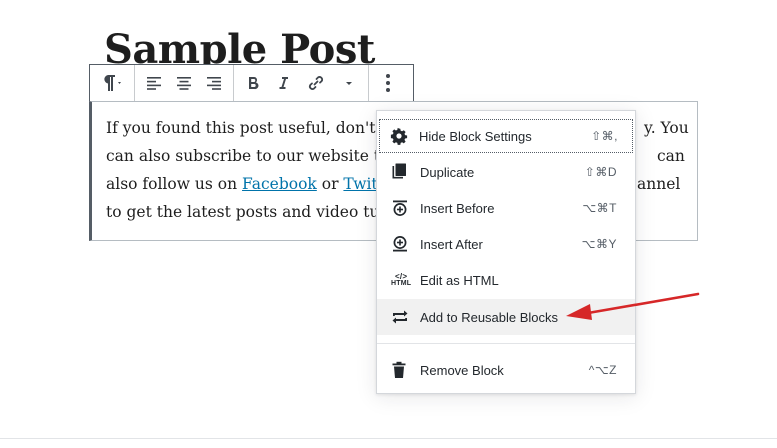 This screenshot has height=448, width=777. What do you see at coordinates (451, 244) in the screenshot?
I see `menu-item-label: Insert After` at bounding box center [451, 244].